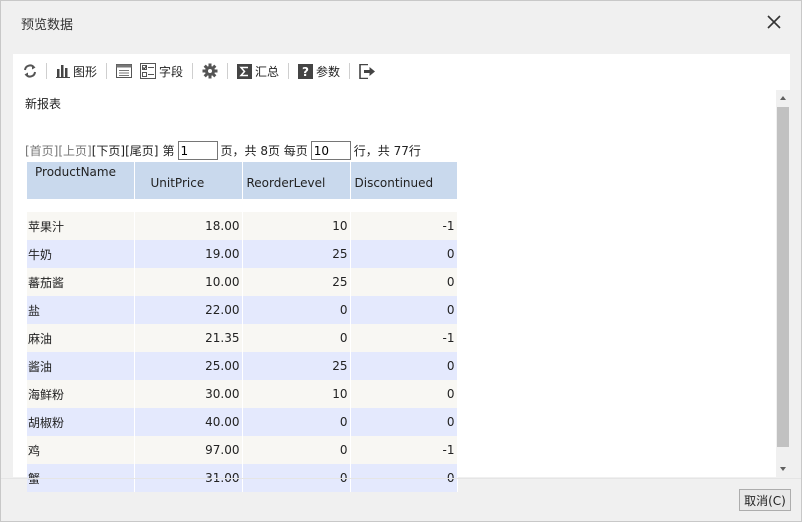 Image resolution: width=802 pixels, height=522 pixels. I want to click on footer-divider, so click(401, 478).